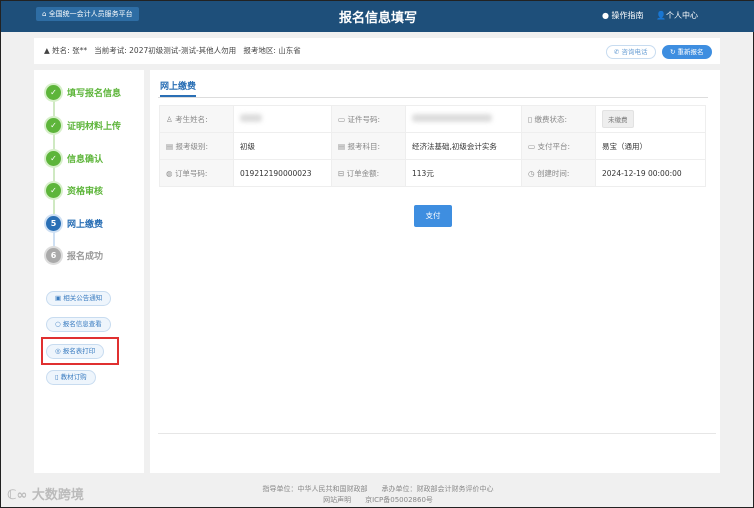  What do you see at coordinates (53, 223) in the screenshot?
I see `step-number: 5` at bounding box center [53, 223].